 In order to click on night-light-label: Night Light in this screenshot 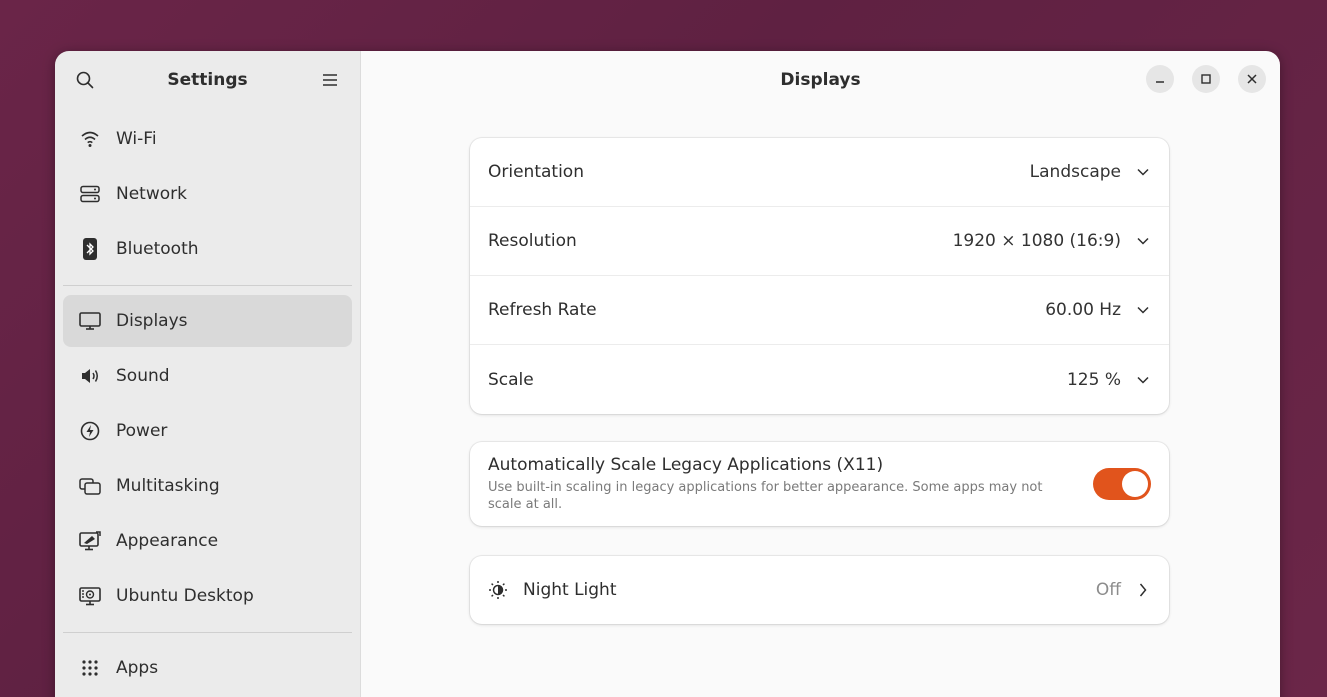, I will do `click(570, 590)`.